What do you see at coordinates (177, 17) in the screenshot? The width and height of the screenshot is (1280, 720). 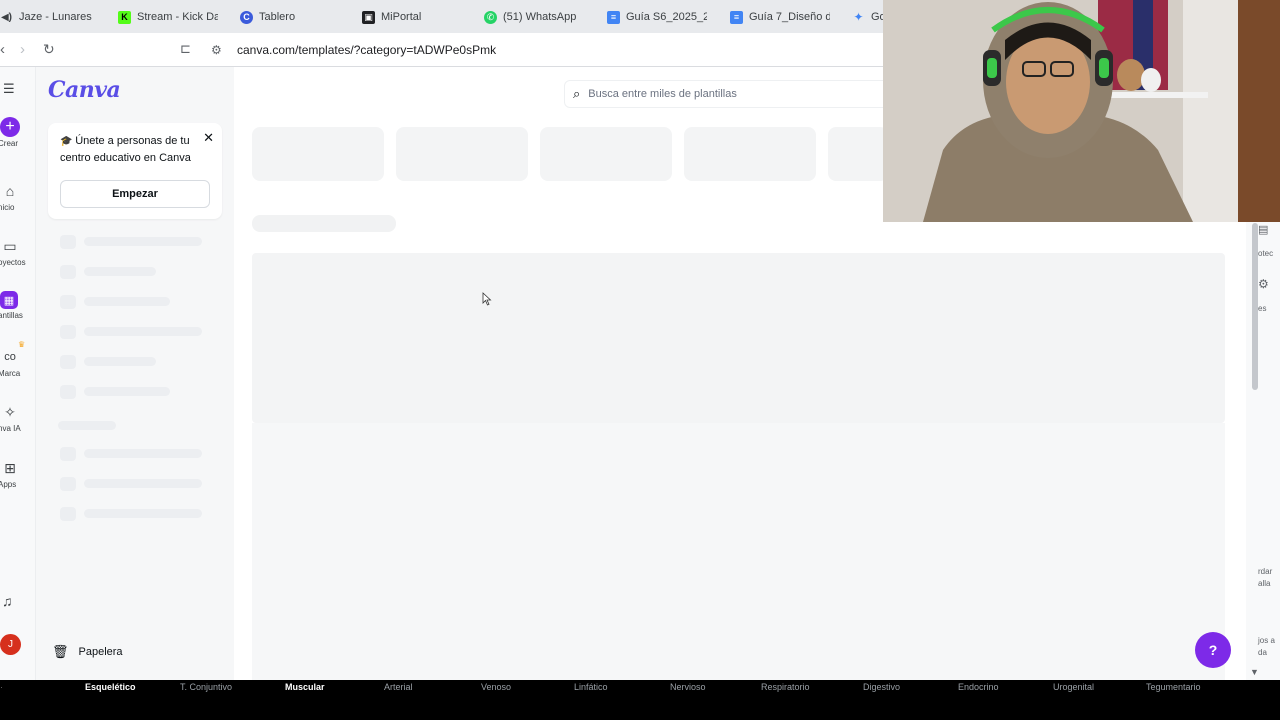 I see `tab-label: Stream - Kick Dash` at bounding box center [177, 17].